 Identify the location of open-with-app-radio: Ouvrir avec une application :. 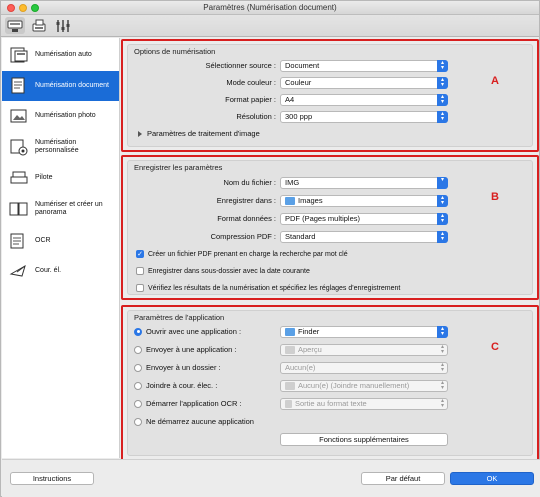
(187, 331).